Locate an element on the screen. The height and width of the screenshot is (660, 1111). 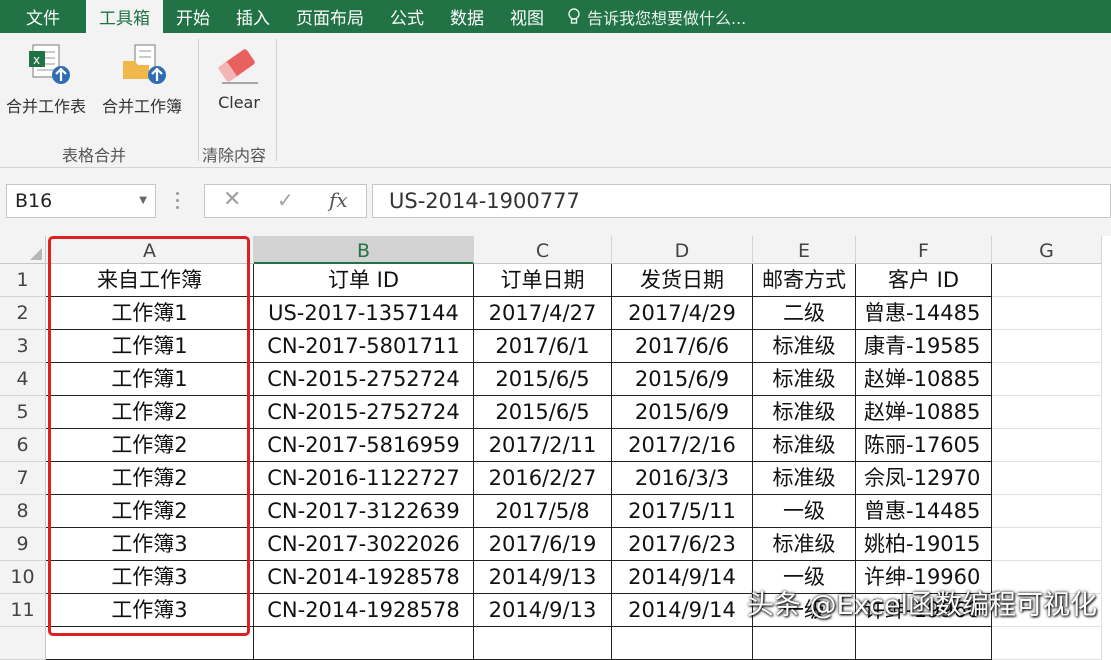
tab-insert: 插入 is located at coordinates (253, 16).